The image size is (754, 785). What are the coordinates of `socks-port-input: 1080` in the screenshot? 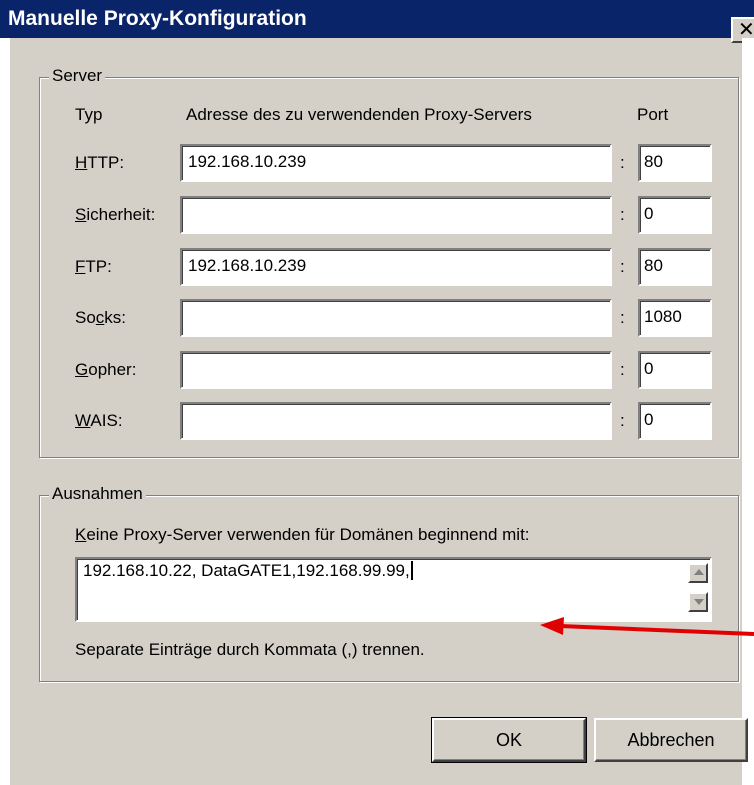 It's located at (675, 318).